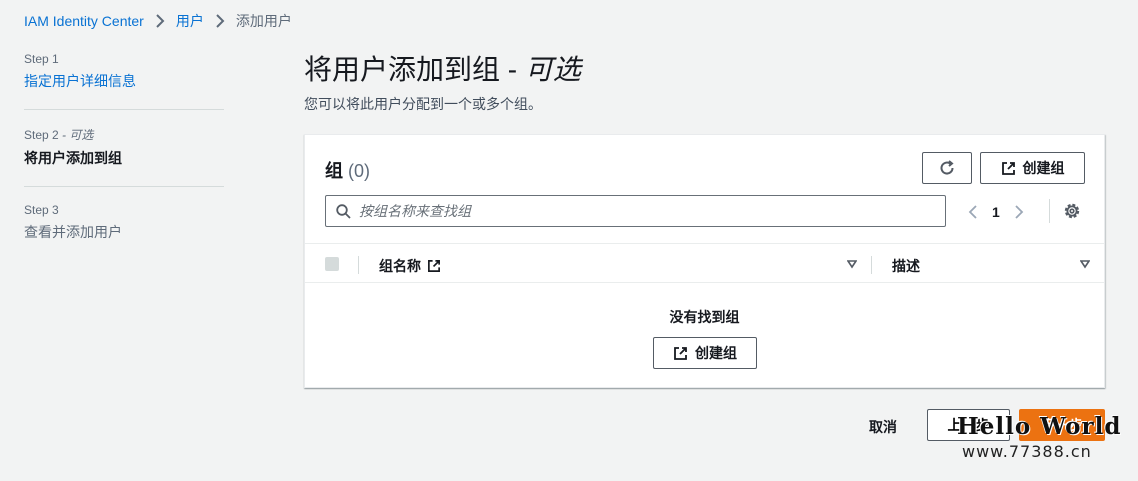 This screenshot has height=481, width=1138. Describe the element at coordinates (1062, 425) in the screenshot. I see `next-button: 下一步` at that location.